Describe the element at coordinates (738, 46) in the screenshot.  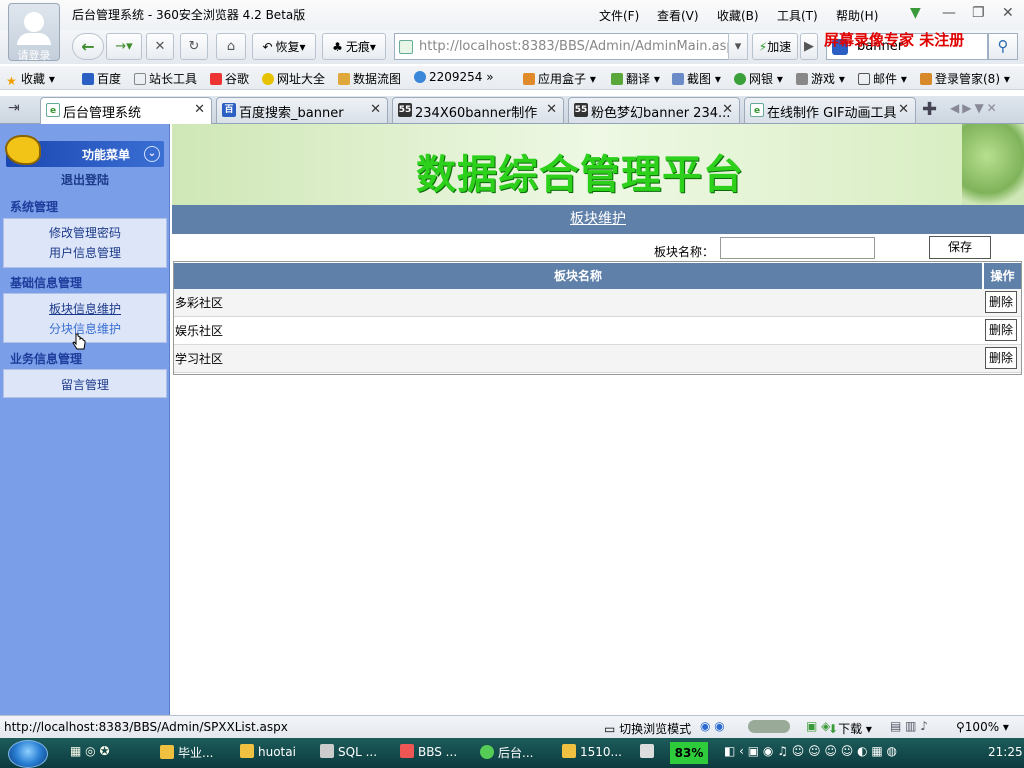
I see `address-dropdown: ▾` at that location.